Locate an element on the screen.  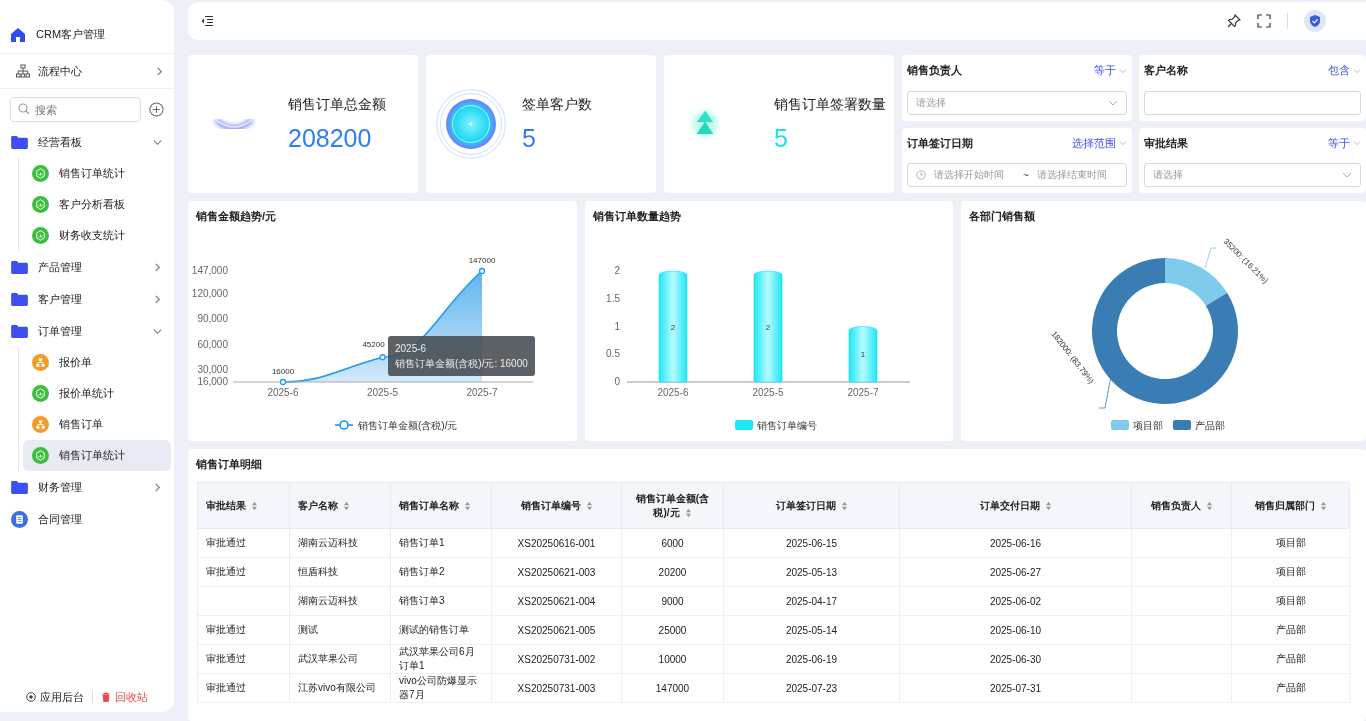
table-cell: vivo公司防爆显示器7月 is located at coordinates (438, 687).